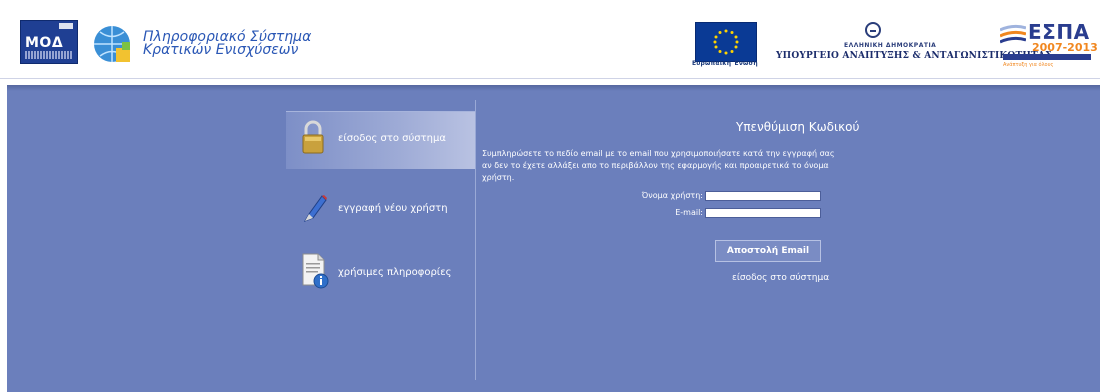 Image resolution: width=1100 pixels, height=392 pixels. What do you see at coordinates (313, 137) in the screenshot?
I see `lock-icon` at bounding box center [313, 137].